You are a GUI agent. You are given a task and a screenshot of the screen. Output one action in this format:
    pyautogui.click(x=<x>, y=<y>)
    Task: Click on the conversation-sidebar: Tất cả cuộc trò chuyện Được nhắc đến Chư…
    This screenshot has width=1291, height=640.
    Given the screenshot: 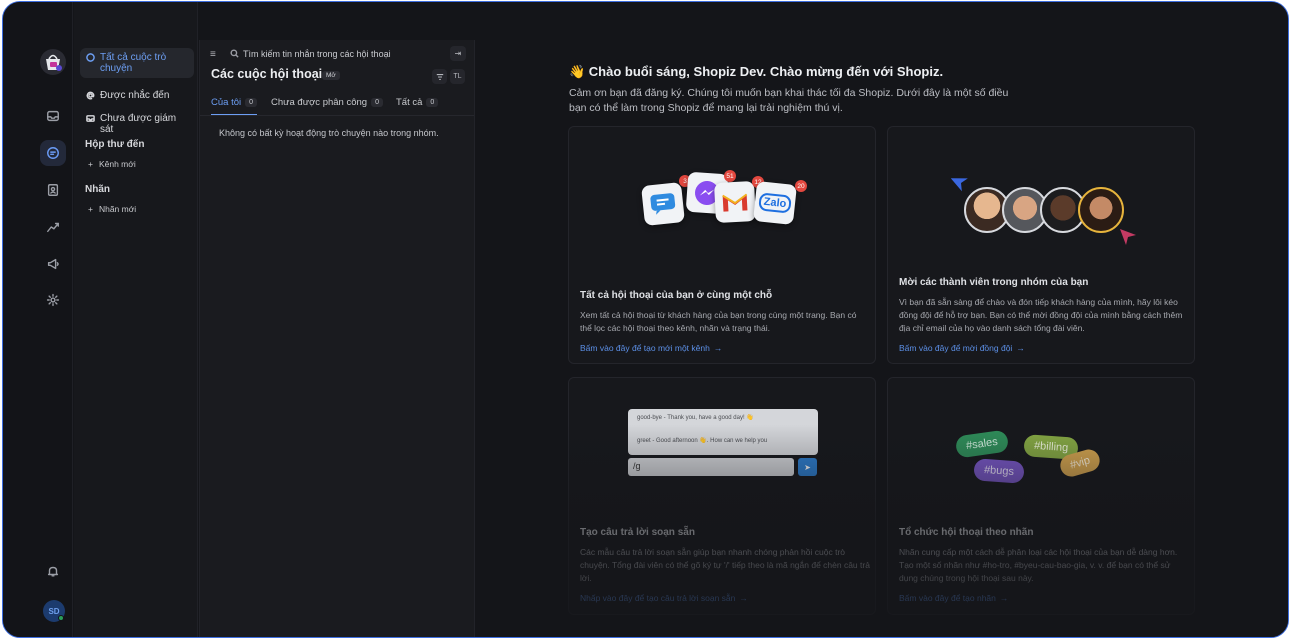 What is the action you would take?
    pyautogui.click(x=136, y=319)
    